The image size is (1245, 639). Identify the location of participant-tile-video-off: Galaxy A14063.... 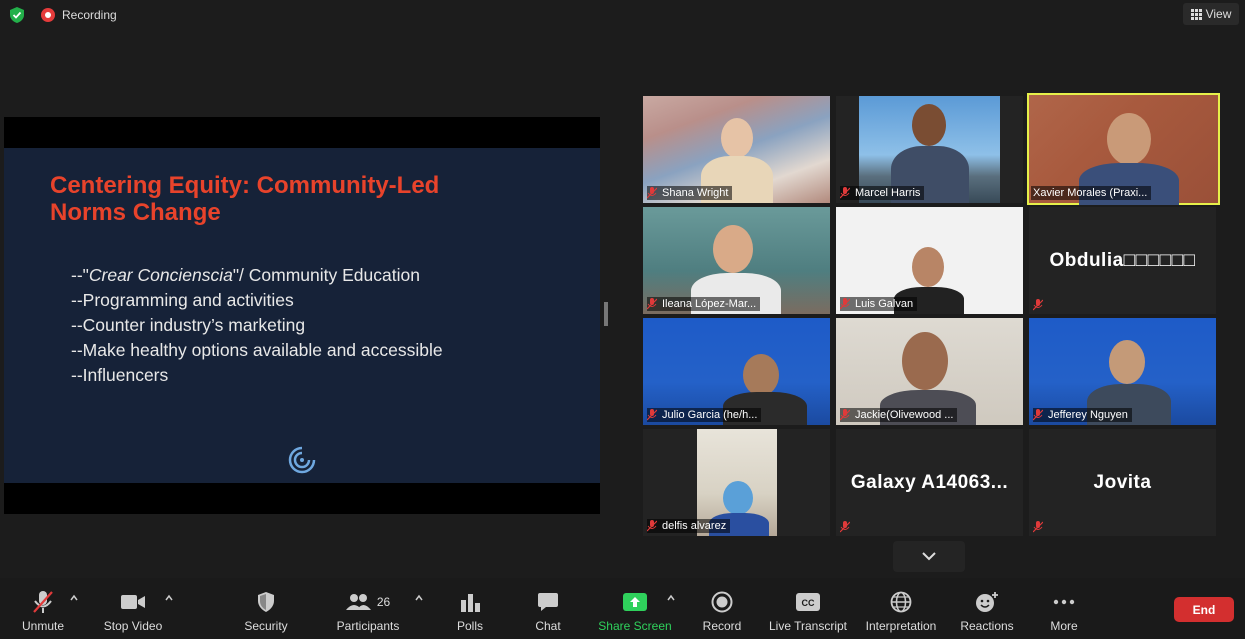
(929, 482).